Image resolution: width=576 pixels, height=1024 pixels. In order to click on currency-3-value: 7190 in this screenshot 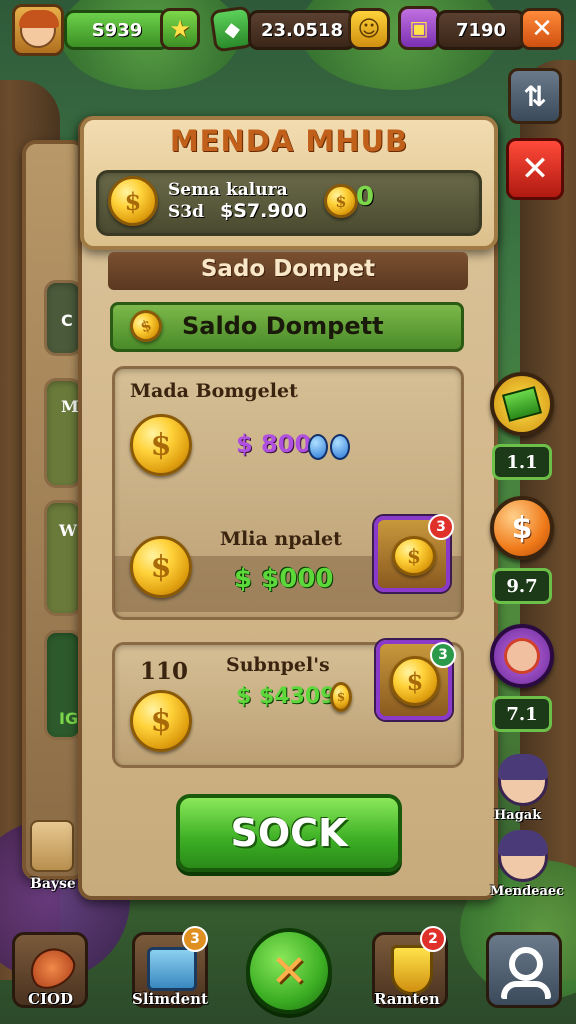, I will do `click(481, 30)`.